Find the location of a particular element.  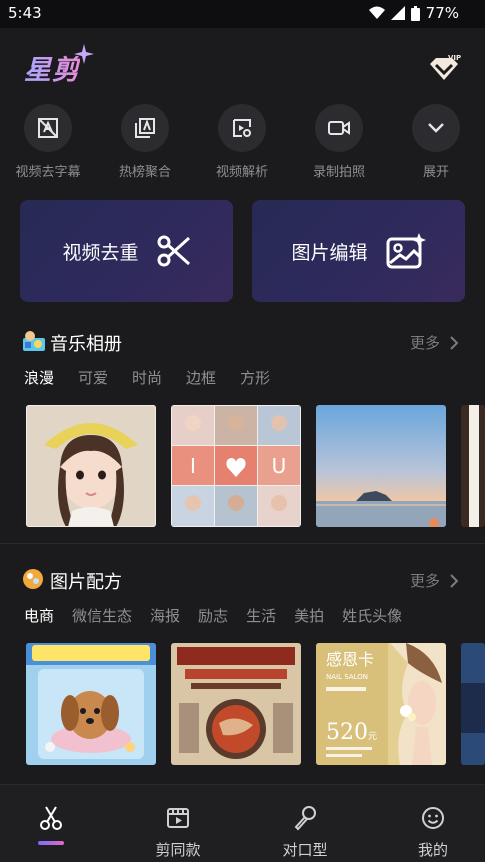

chevron-down-icon is located at coordinates (436, 128).